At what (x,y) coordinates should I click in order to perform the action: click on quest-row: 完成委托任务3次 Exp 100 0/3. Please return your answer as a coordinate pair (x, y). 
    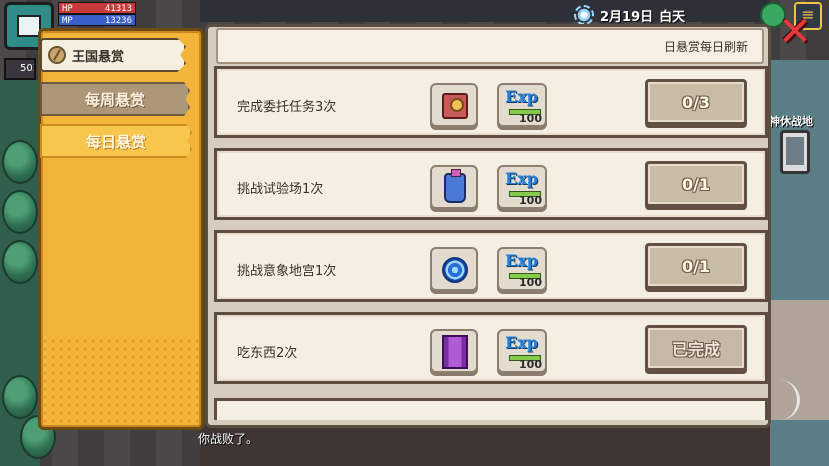
    Looking at the image, I should click on (491, 102).